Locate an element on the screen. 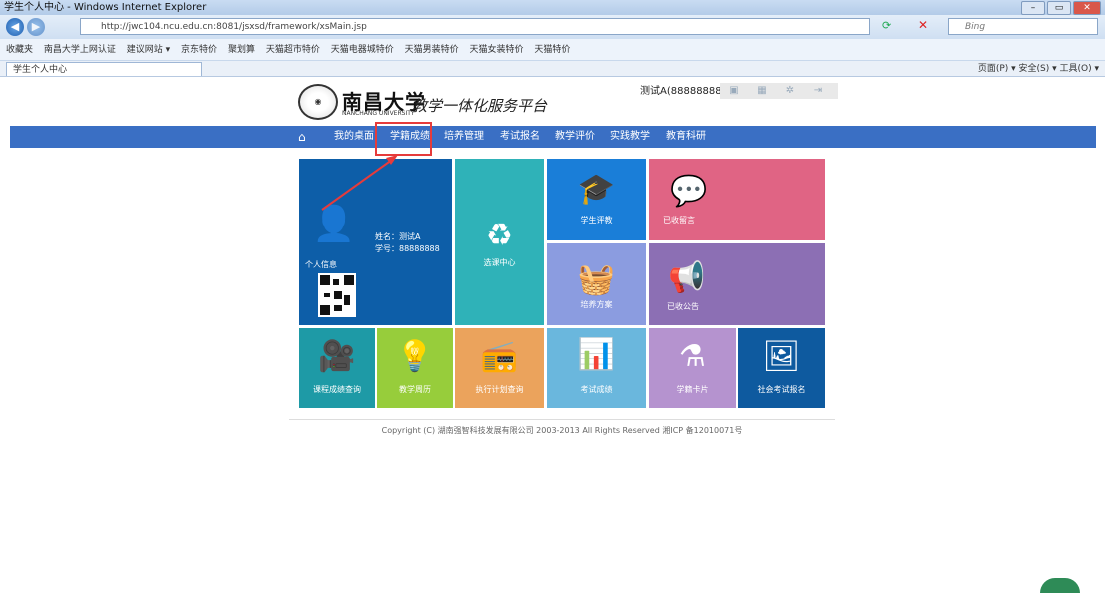  tile-label: 培养方案 is located at coordinates (596, 304).